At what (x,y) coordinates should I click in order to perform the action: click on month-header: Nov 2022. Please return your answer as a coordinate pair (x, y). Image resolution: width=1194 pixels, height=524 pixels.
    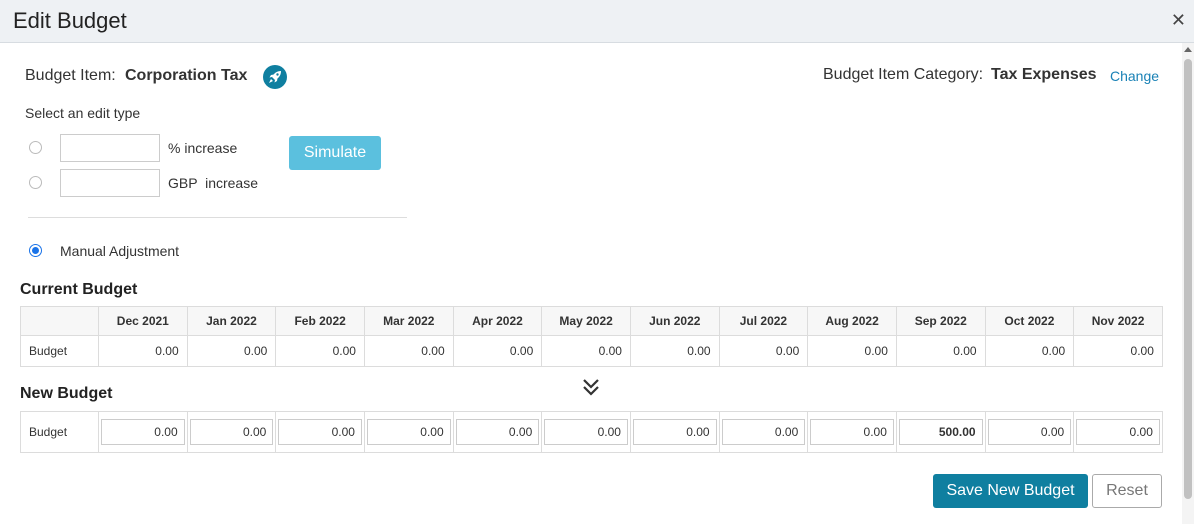
    Looking at the image, I should click on (1118, 321).